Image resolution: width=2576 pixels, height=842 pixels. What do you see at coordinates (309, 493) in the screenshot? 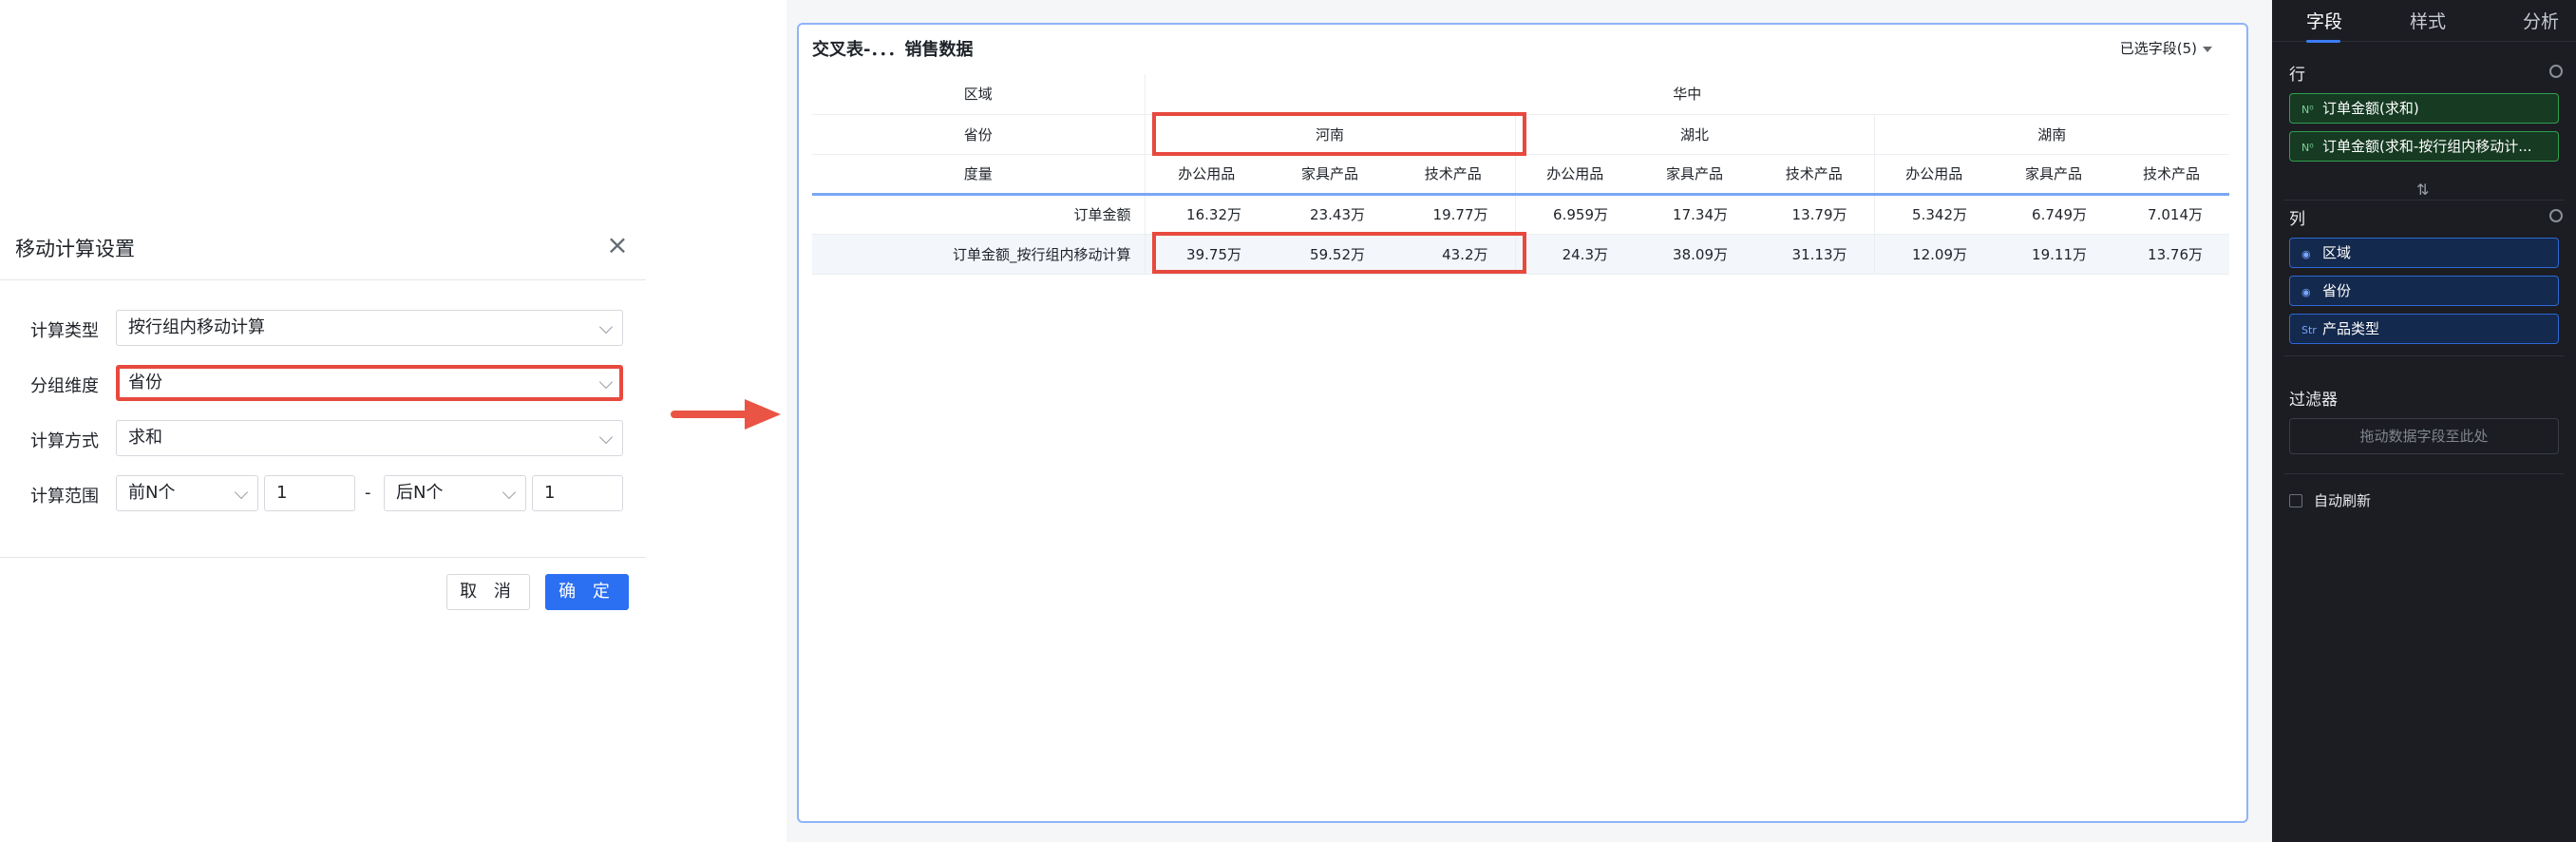
I see `prev-n-input: 1` at bounding box center [309, 493].